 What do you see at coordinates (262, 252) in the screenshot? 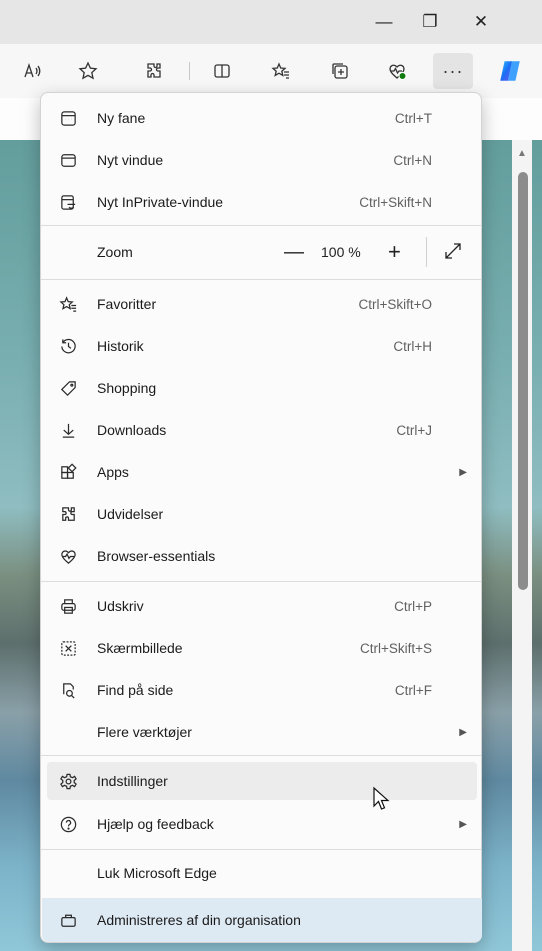
I see `menu-item-zoom: Zoom — 100 % +` at bounding box center [262, 252].